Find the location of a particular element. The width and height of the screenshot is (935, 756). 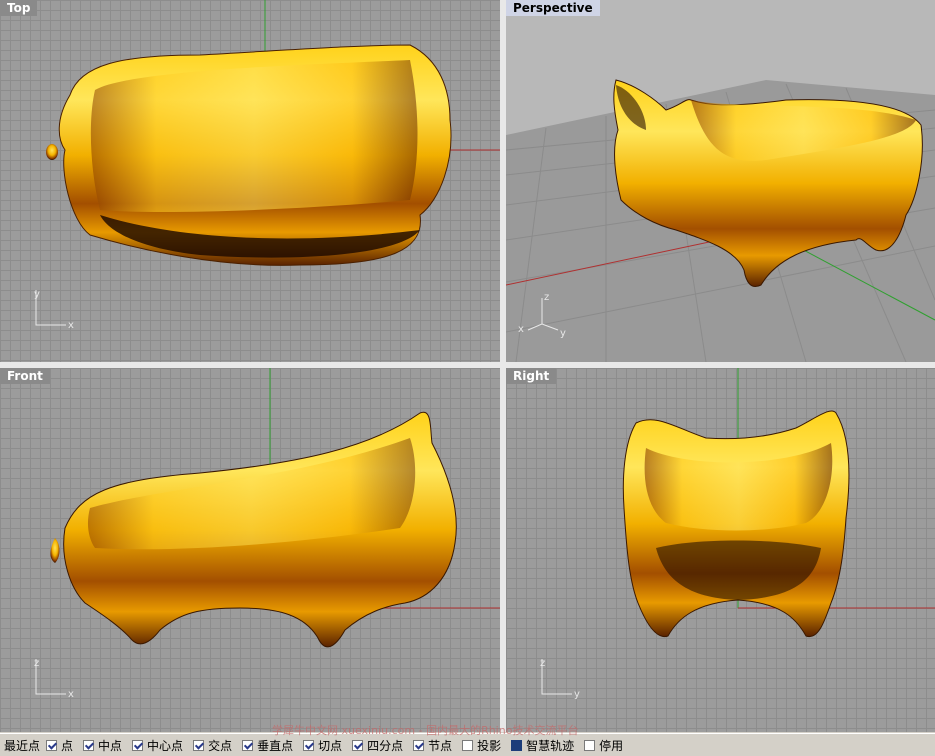

viewport-title-front: Front is located at coordinates (25, 376).